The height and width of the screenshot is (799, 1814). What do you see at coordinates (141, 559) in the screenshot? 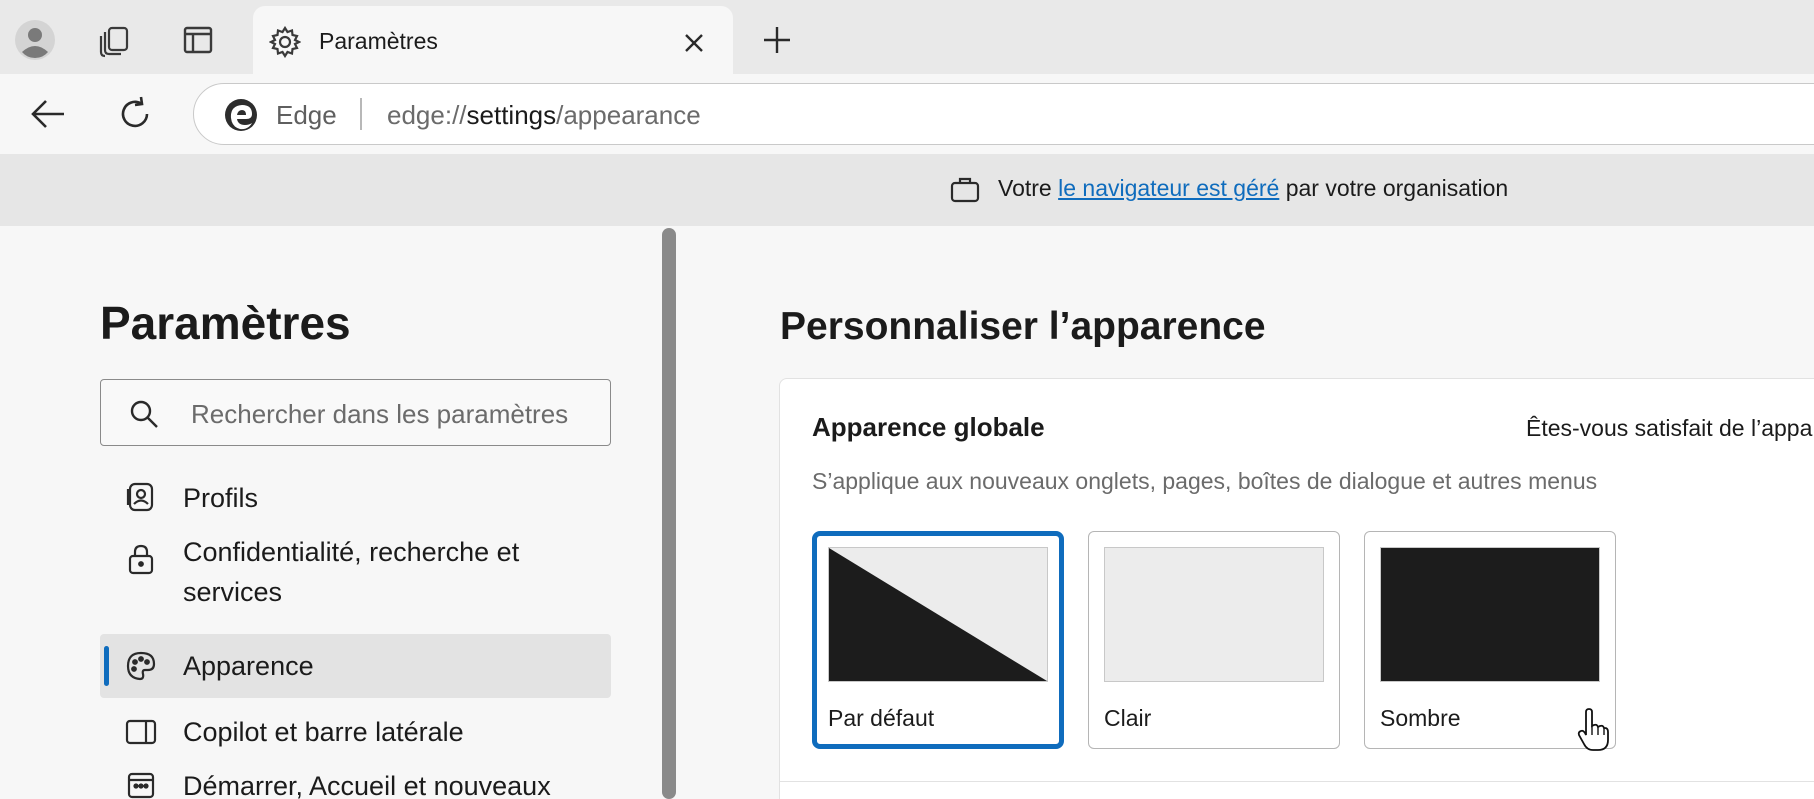
I see `lock-icon` at bounding box center [141, 559].